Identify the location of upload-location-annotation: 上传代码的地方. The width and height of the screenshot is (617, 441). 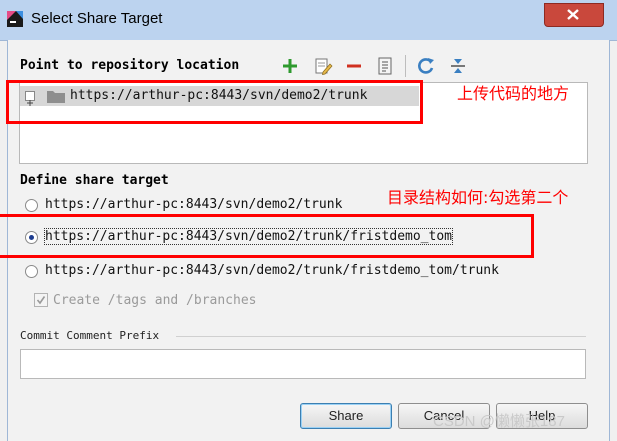
(513, 93).